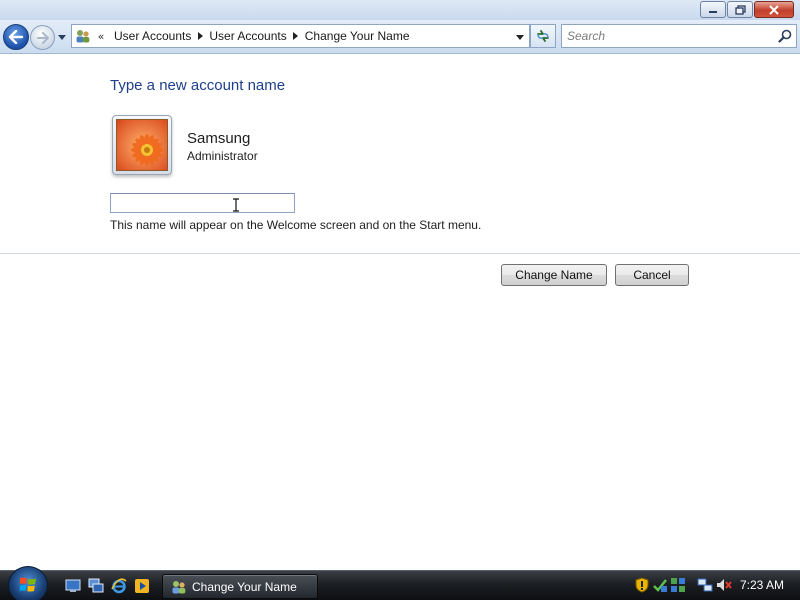 The image size is (800, 600). What do you see at coordinates (96, 586) in the screenshot?
I see `switch-windows-icon` at bounding box center [96, 586].